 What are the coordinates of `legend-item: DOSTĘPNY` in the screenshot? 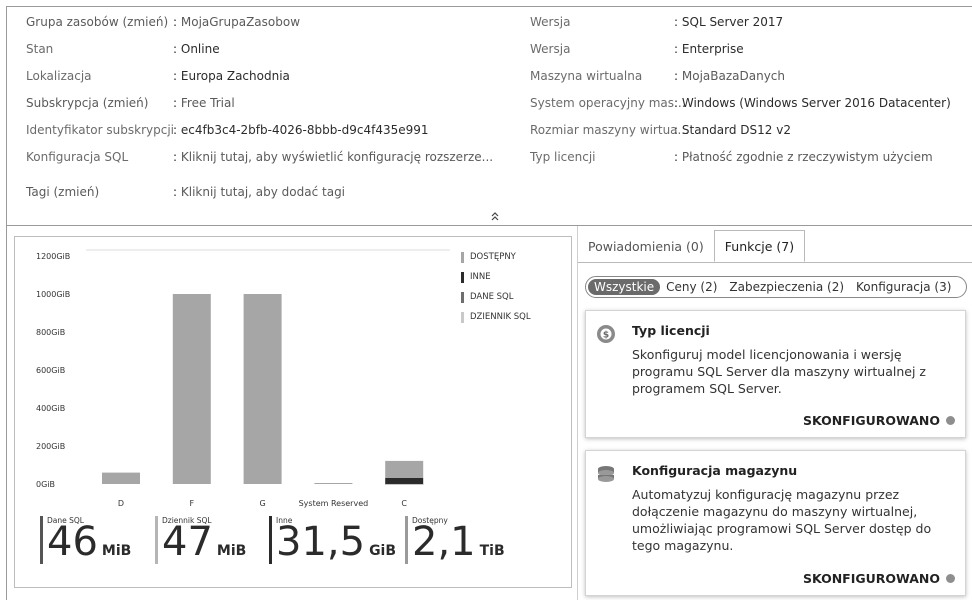 It's located at (496, 257).